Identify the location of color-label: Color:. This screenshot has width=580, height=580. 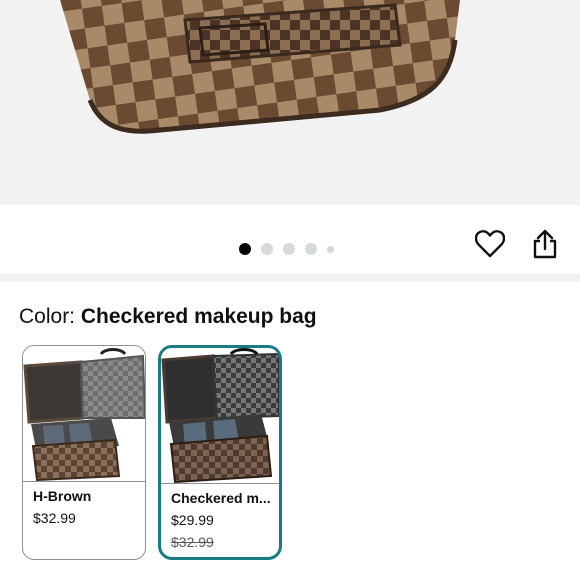
(47, 316).